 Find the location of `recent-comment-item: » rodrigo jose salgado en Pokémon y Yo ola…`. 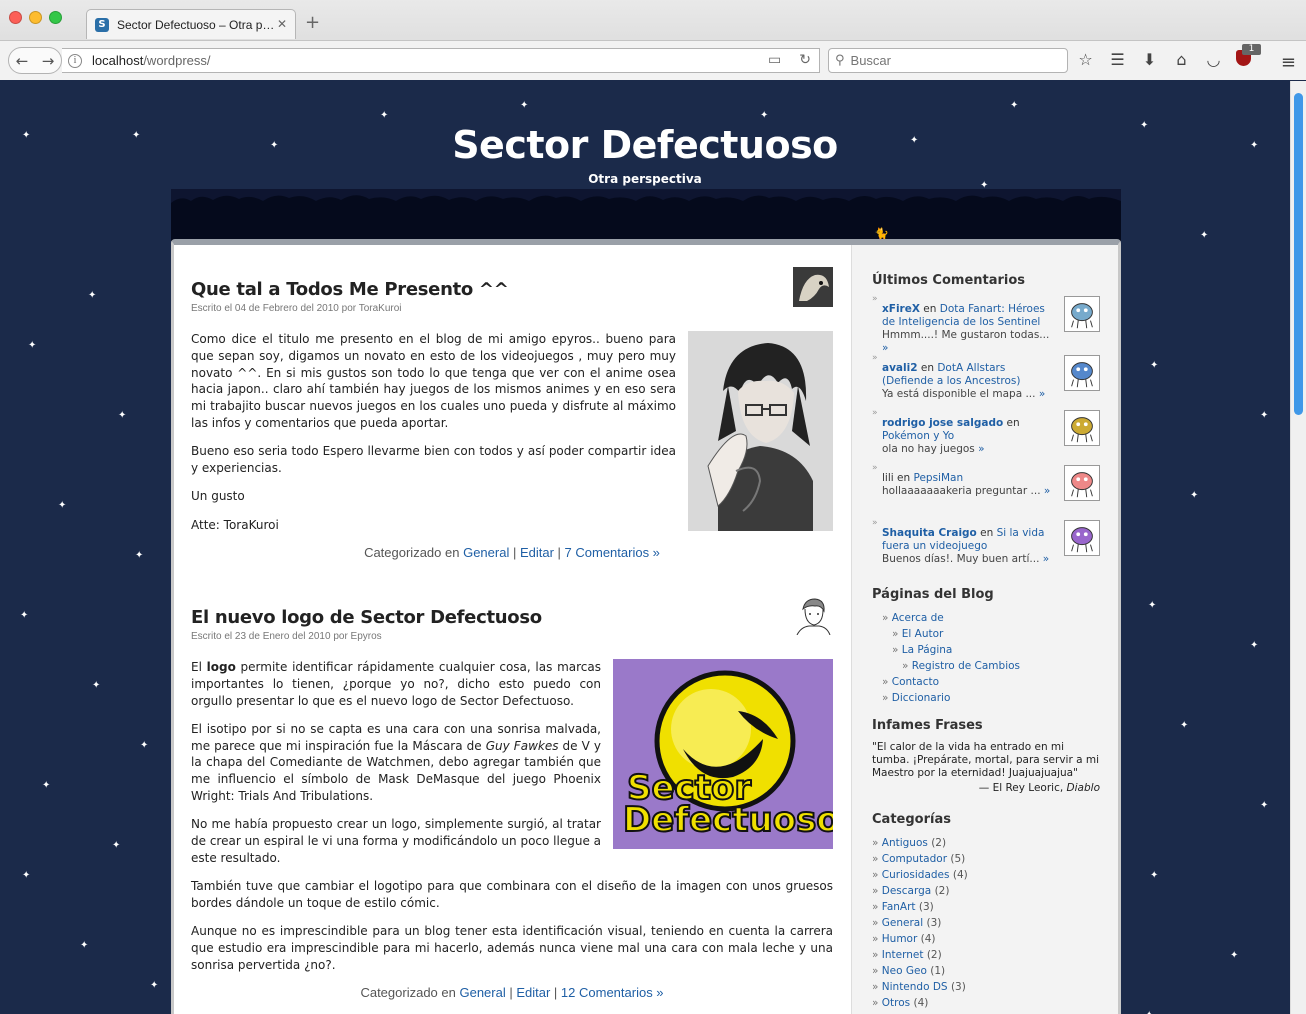

recent-comment-item: » rodrigo jose salgado en Pokémon y Yo ola… is located at coordinates (986, 436).